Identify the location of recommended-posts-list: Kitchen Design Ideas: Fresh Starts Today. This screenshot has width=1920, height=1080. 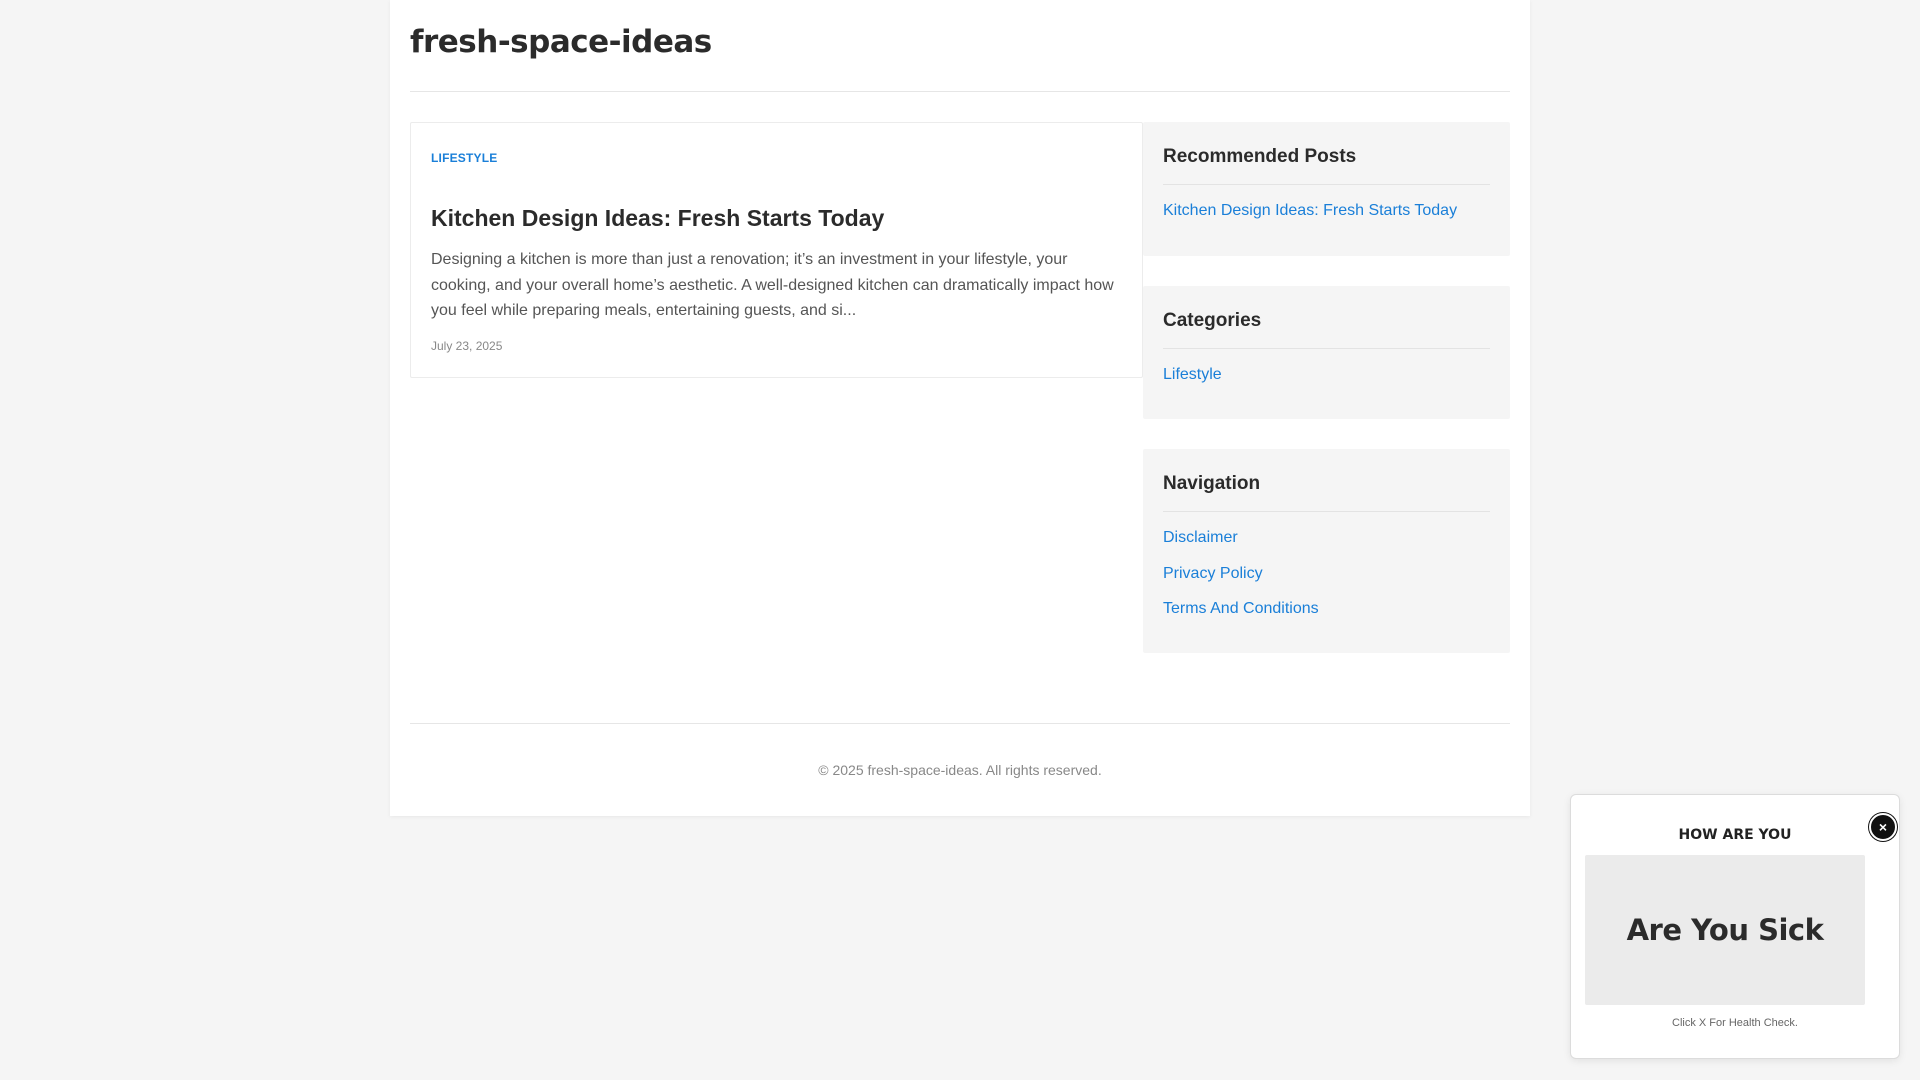
(1310, 220).